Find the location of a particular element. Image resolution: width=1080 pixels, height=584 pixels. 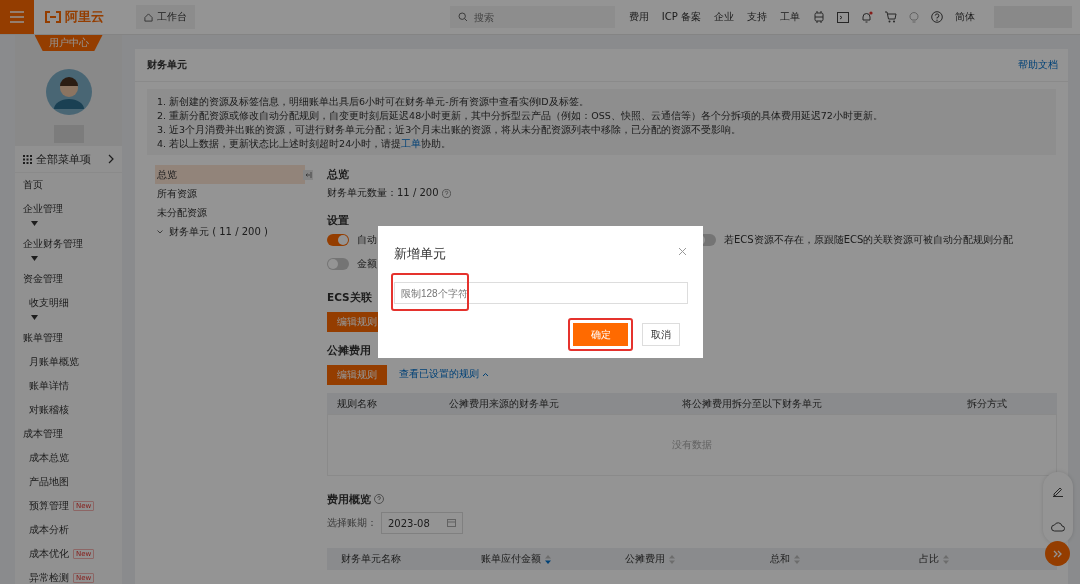

menu-button is located at coordinates (17, 17).